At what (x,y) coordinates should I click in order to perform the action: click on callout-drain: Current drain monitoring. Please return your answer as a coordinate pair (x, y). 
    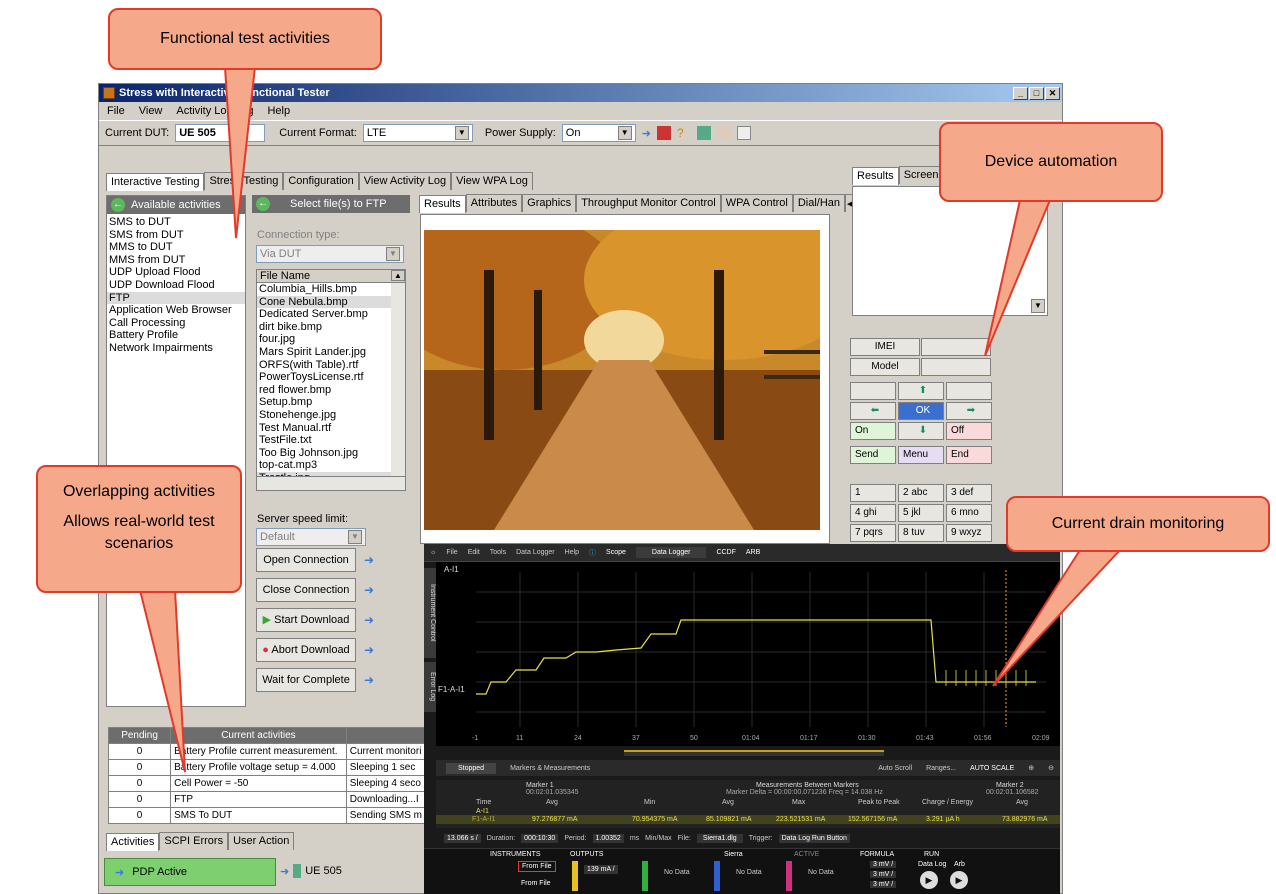
    Looking at the image, I should click on (1138, 524).